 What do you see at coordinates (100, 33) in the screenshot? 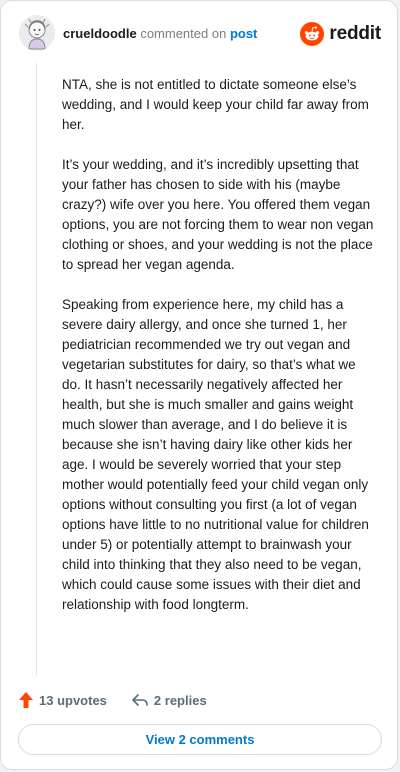
I see `username-link: crueldoodle` at bounding box center [100, 33].